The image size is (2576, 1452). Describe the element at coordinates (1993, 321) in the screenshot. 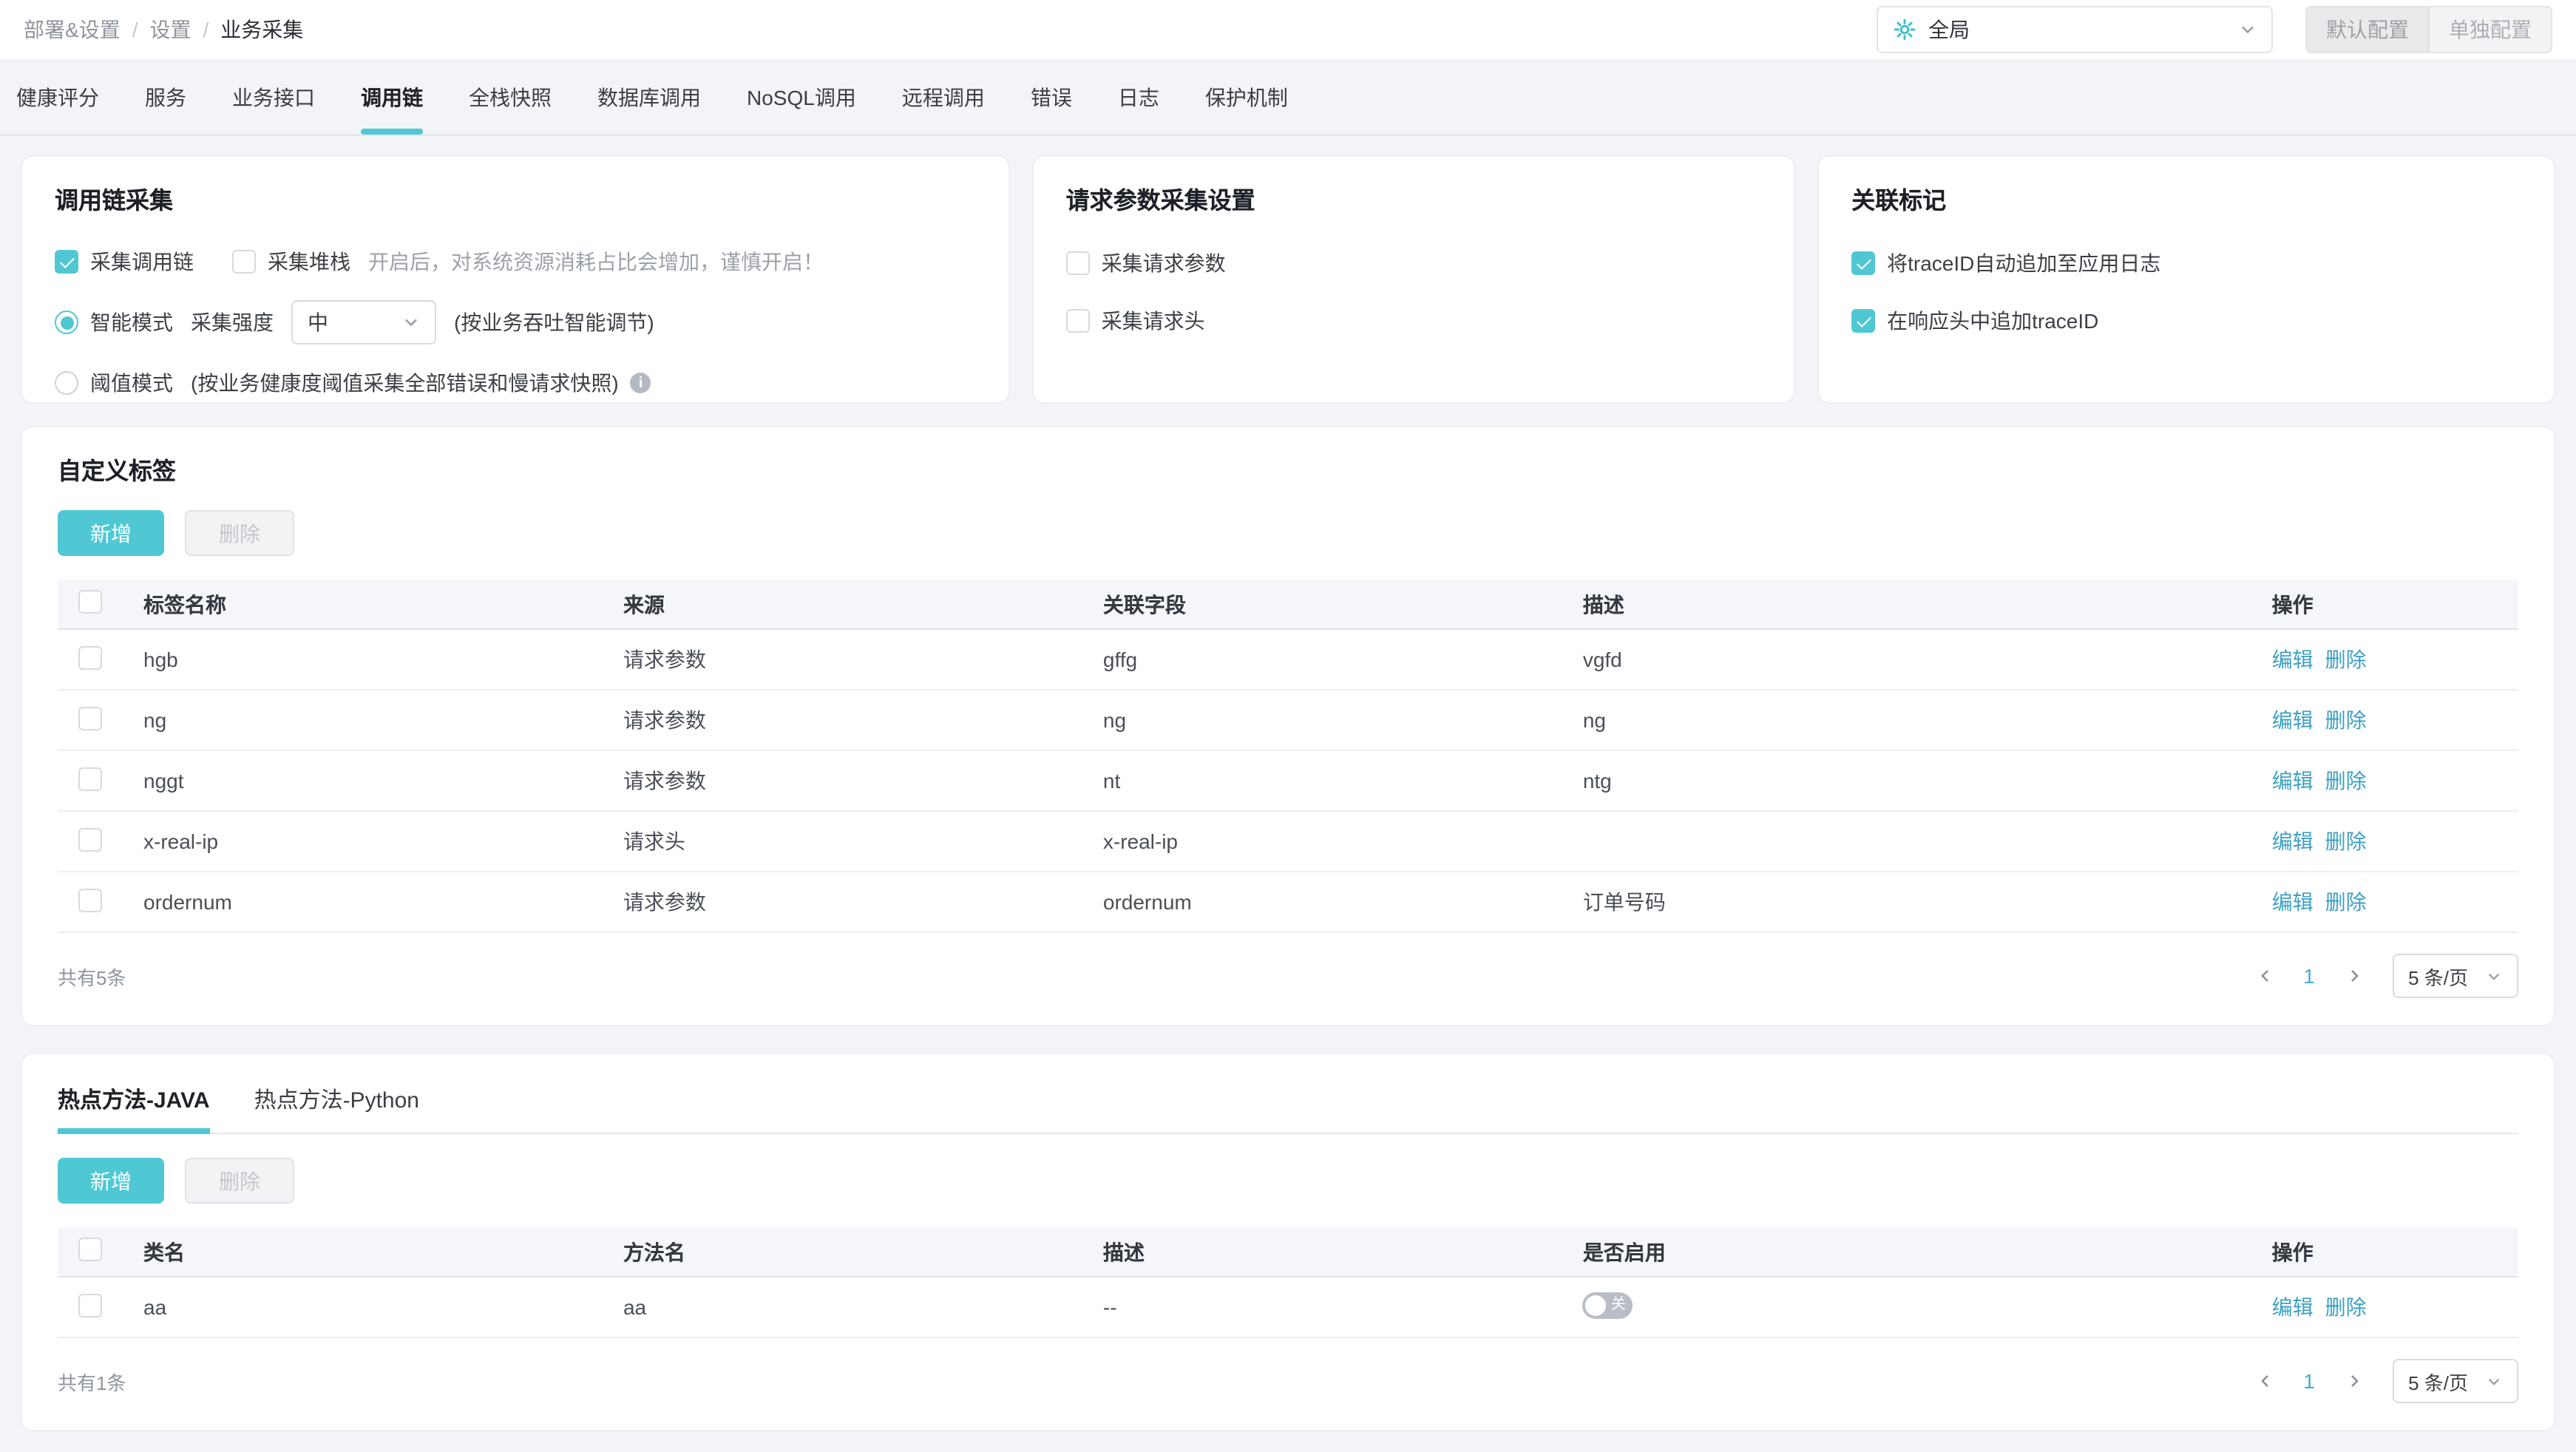

I see `append-traceid-header-label: 在响应头中追加traceID` at that location.